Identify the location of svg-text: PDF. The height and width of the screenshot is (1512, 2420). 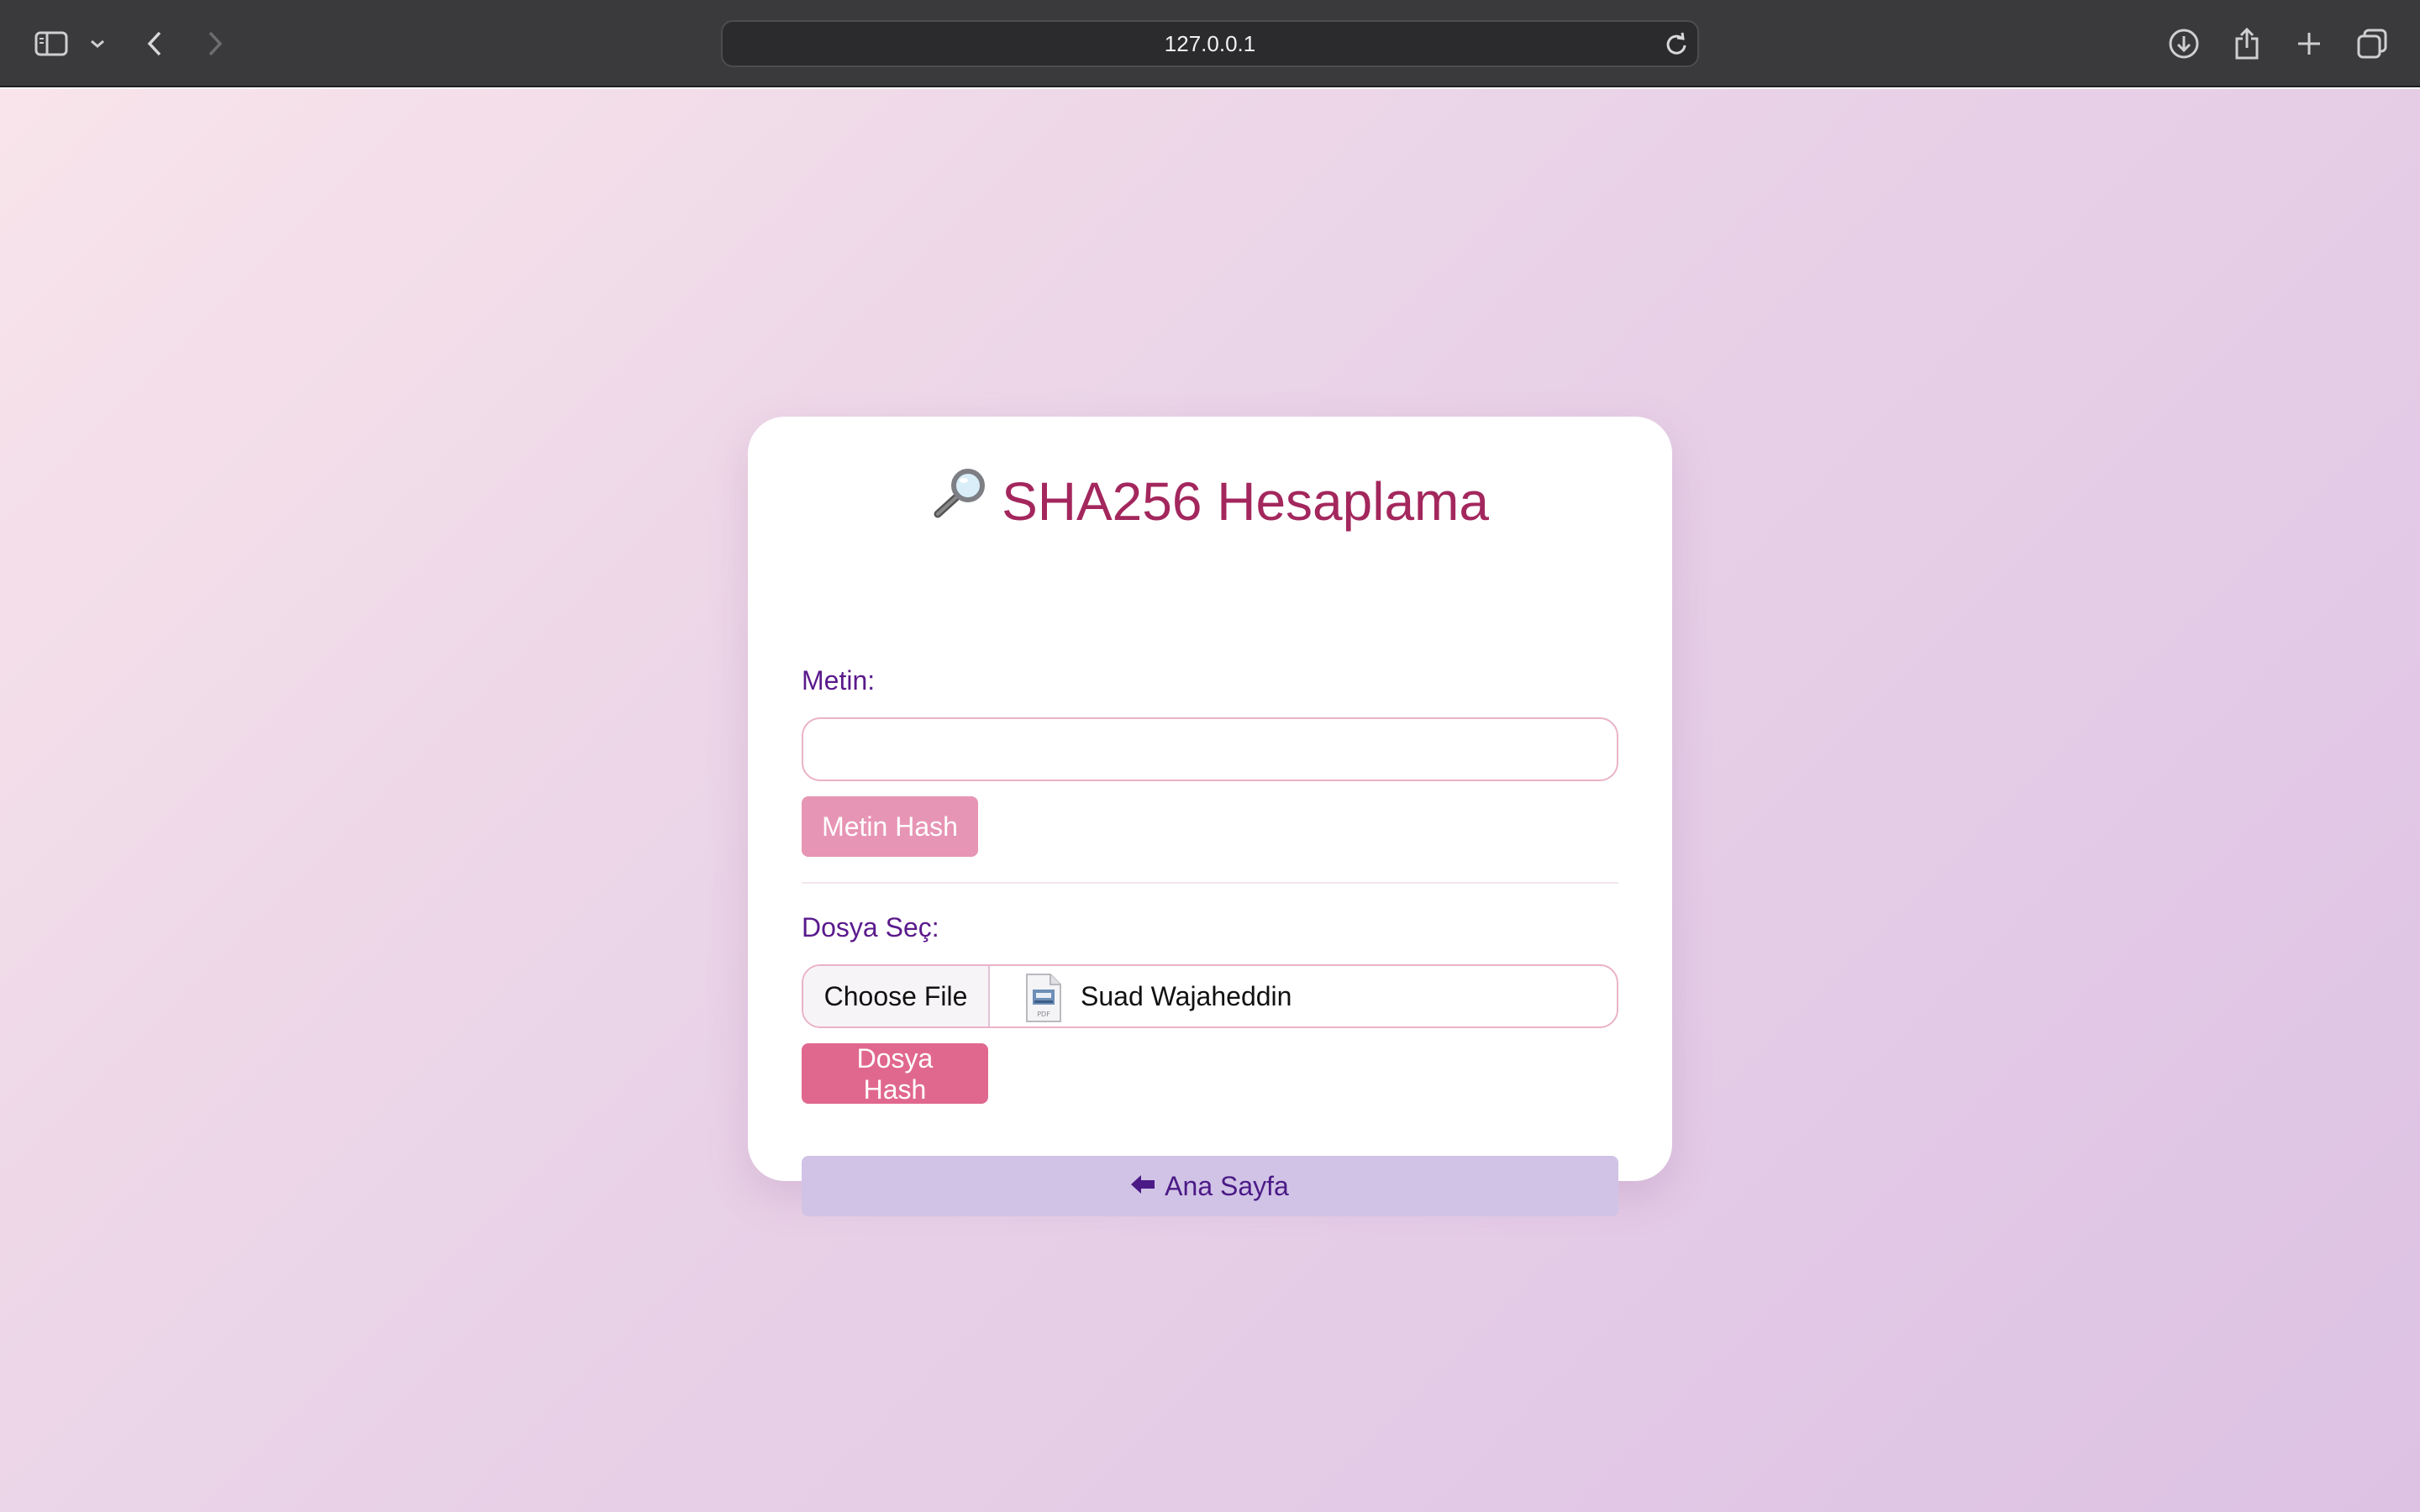
(1043, 1014).